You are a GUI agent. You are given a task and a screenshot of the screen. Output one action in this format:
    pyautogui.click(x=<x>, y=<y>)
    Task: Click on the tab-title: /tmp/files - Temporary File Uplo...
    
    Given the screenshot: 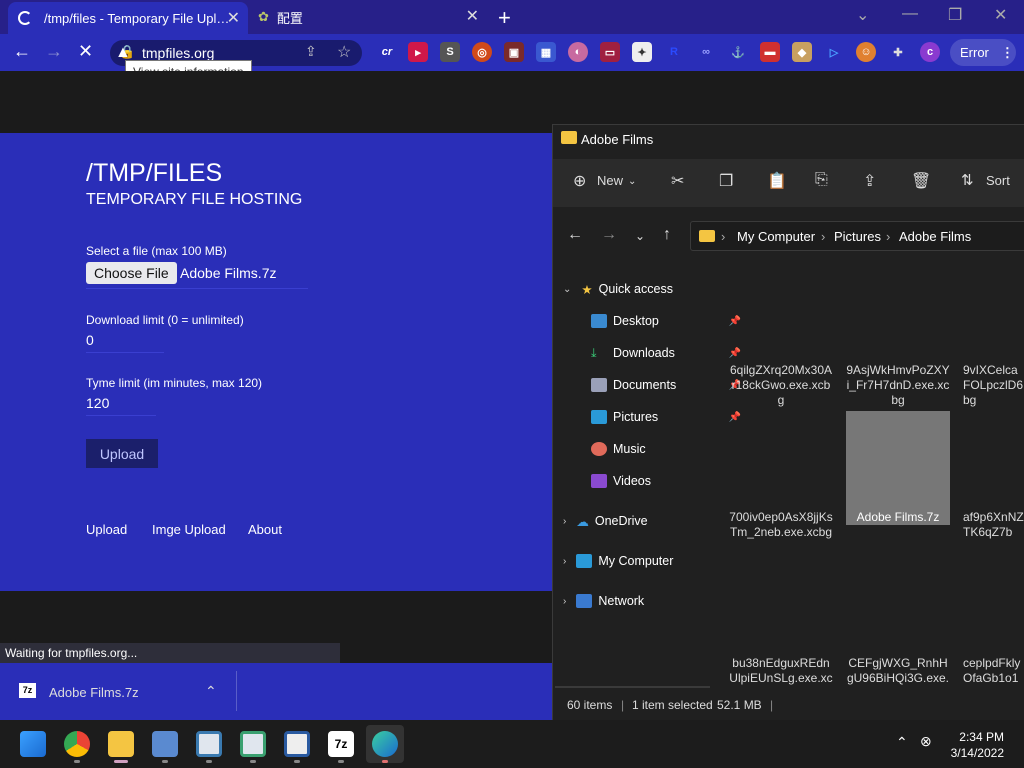 What is the action you would take?
    pyautogui.click(x=139, y=18)
    